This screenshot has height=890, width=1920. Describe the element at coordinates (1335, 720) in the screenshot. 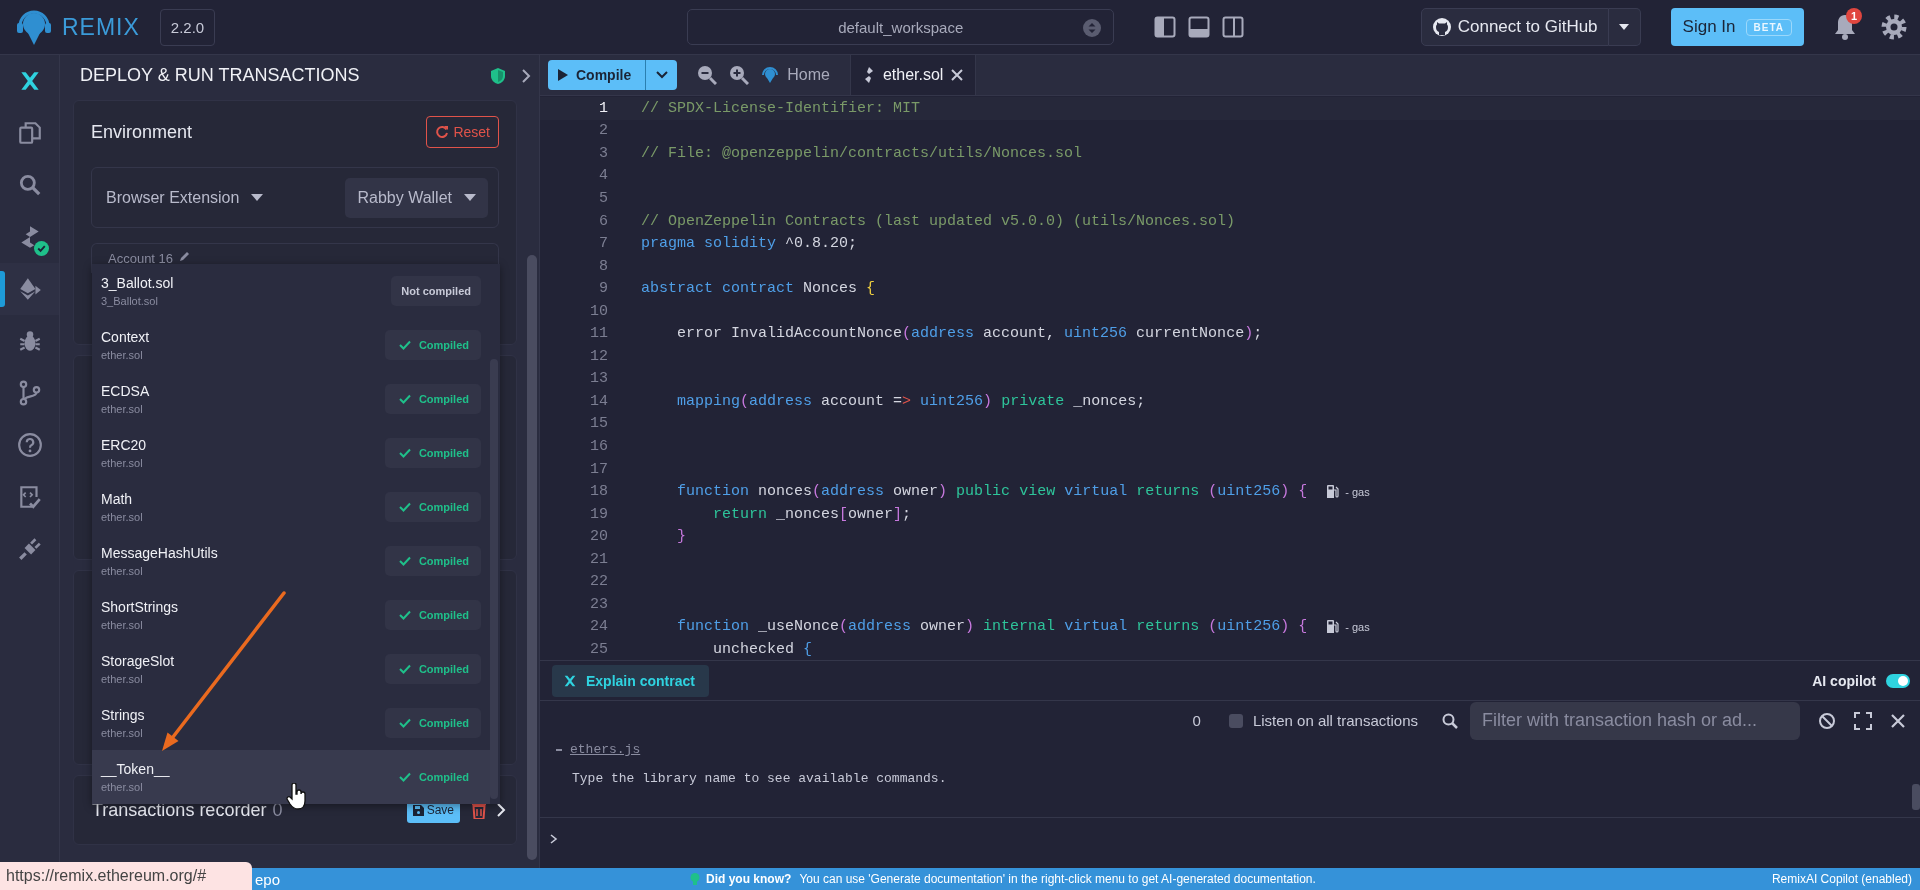

I see `checkbox-label: Listen on all transactions` at that location.